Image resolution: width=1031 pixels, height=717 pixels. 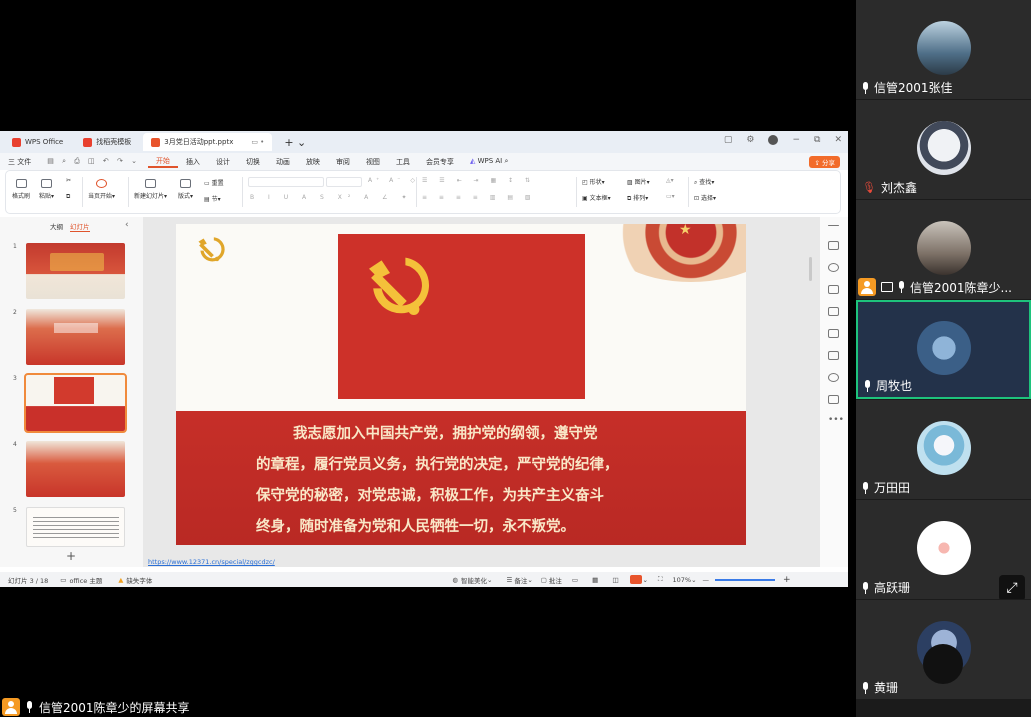 I want to click on section-button: ▤ 节▾, so click(x=212, y=198).